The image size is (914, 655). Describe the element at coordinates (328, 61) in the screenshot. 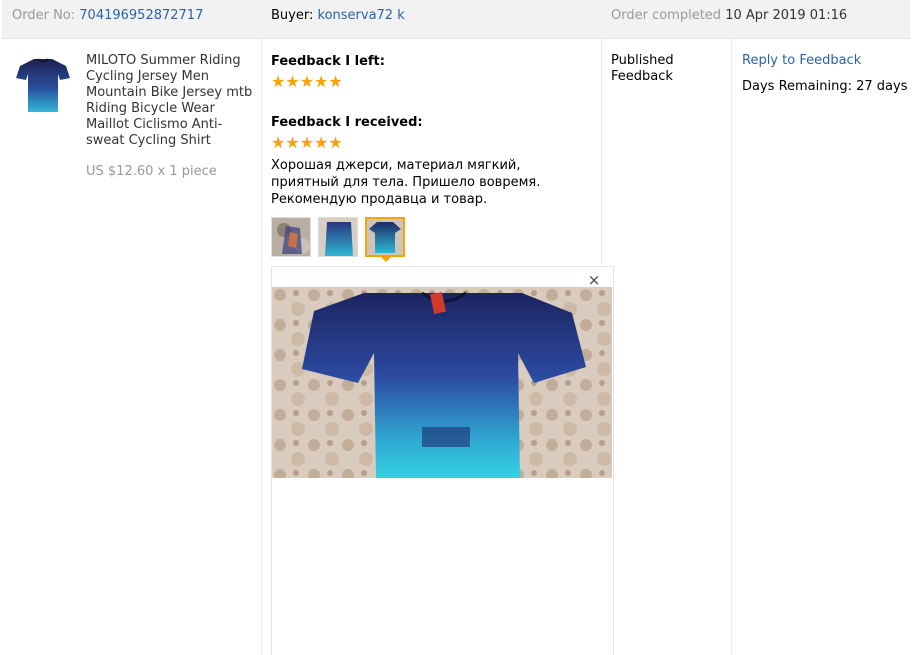

I see `feedback-left-heading: Feedback I left:` at that location.